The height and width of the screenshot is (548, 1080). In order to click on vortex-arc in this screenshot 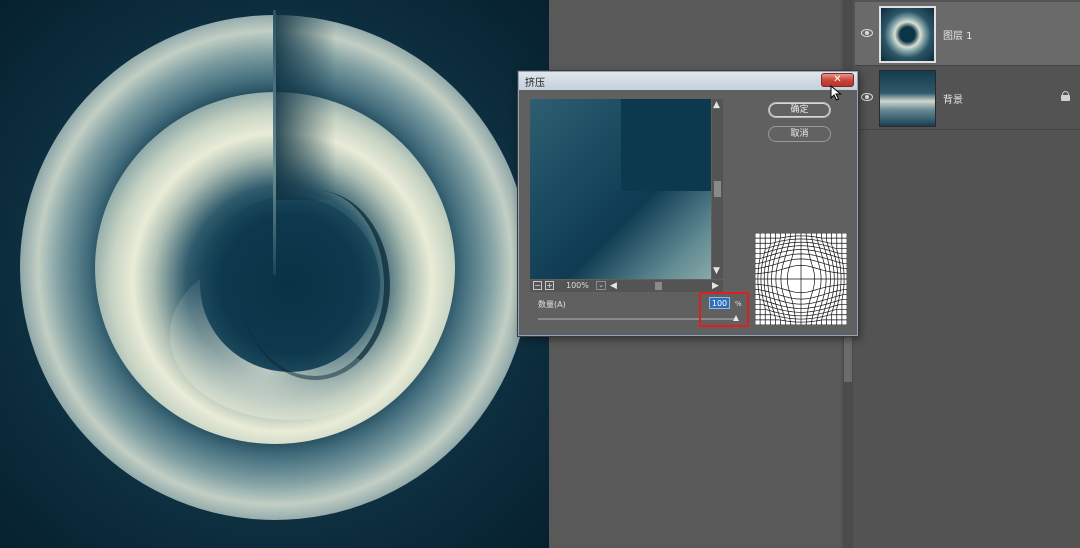, I will do `click(315, 285)`.